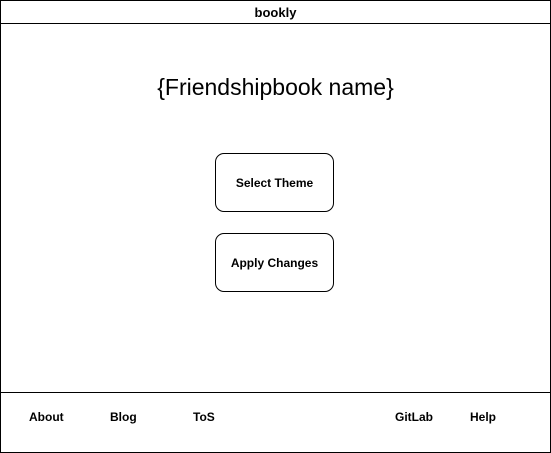 The image size is (551, 453). What do you see at coordinates (46, 417) in the screenshot?
I see `footer-link-about: About` at bounding box center [46, 417].